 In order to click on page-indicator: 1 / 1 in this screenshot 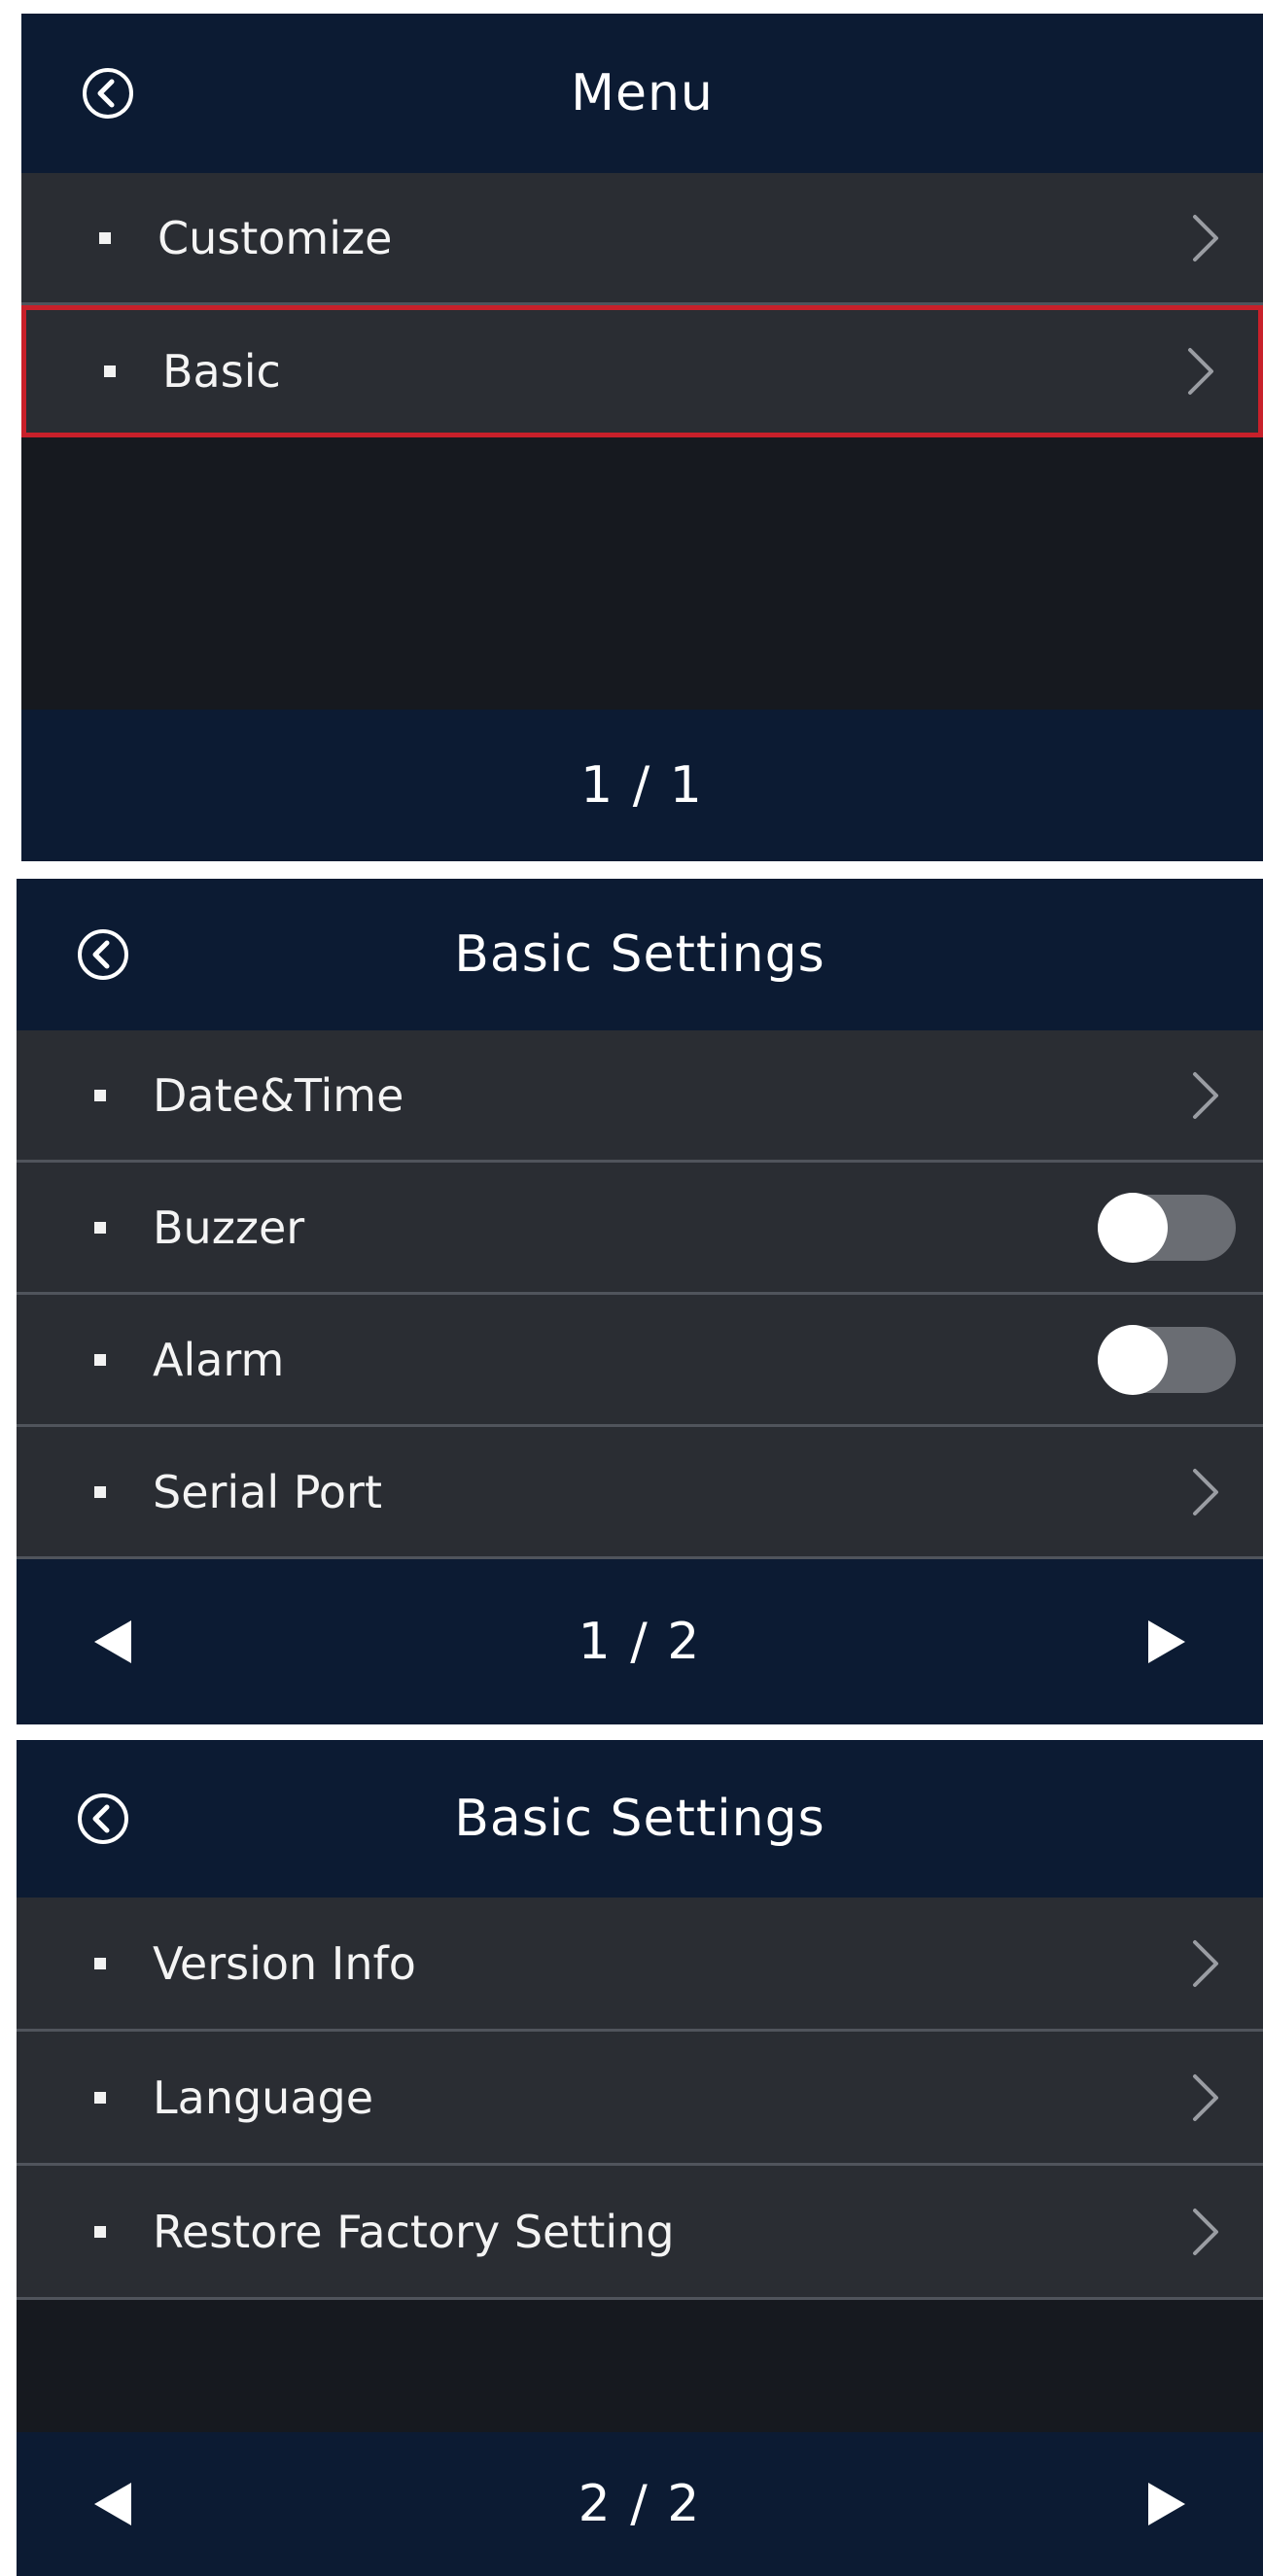, I will do `click(642, 785)`.